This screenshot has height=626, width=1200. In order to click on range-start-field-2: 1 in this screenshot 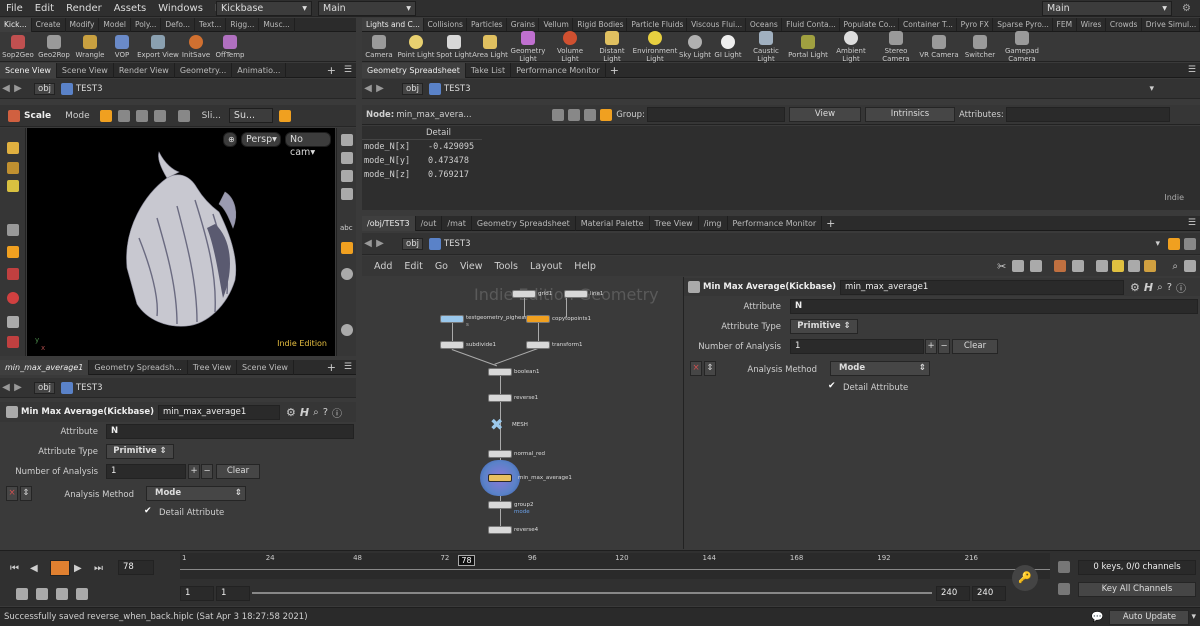, I will do `click(233, 593)`.